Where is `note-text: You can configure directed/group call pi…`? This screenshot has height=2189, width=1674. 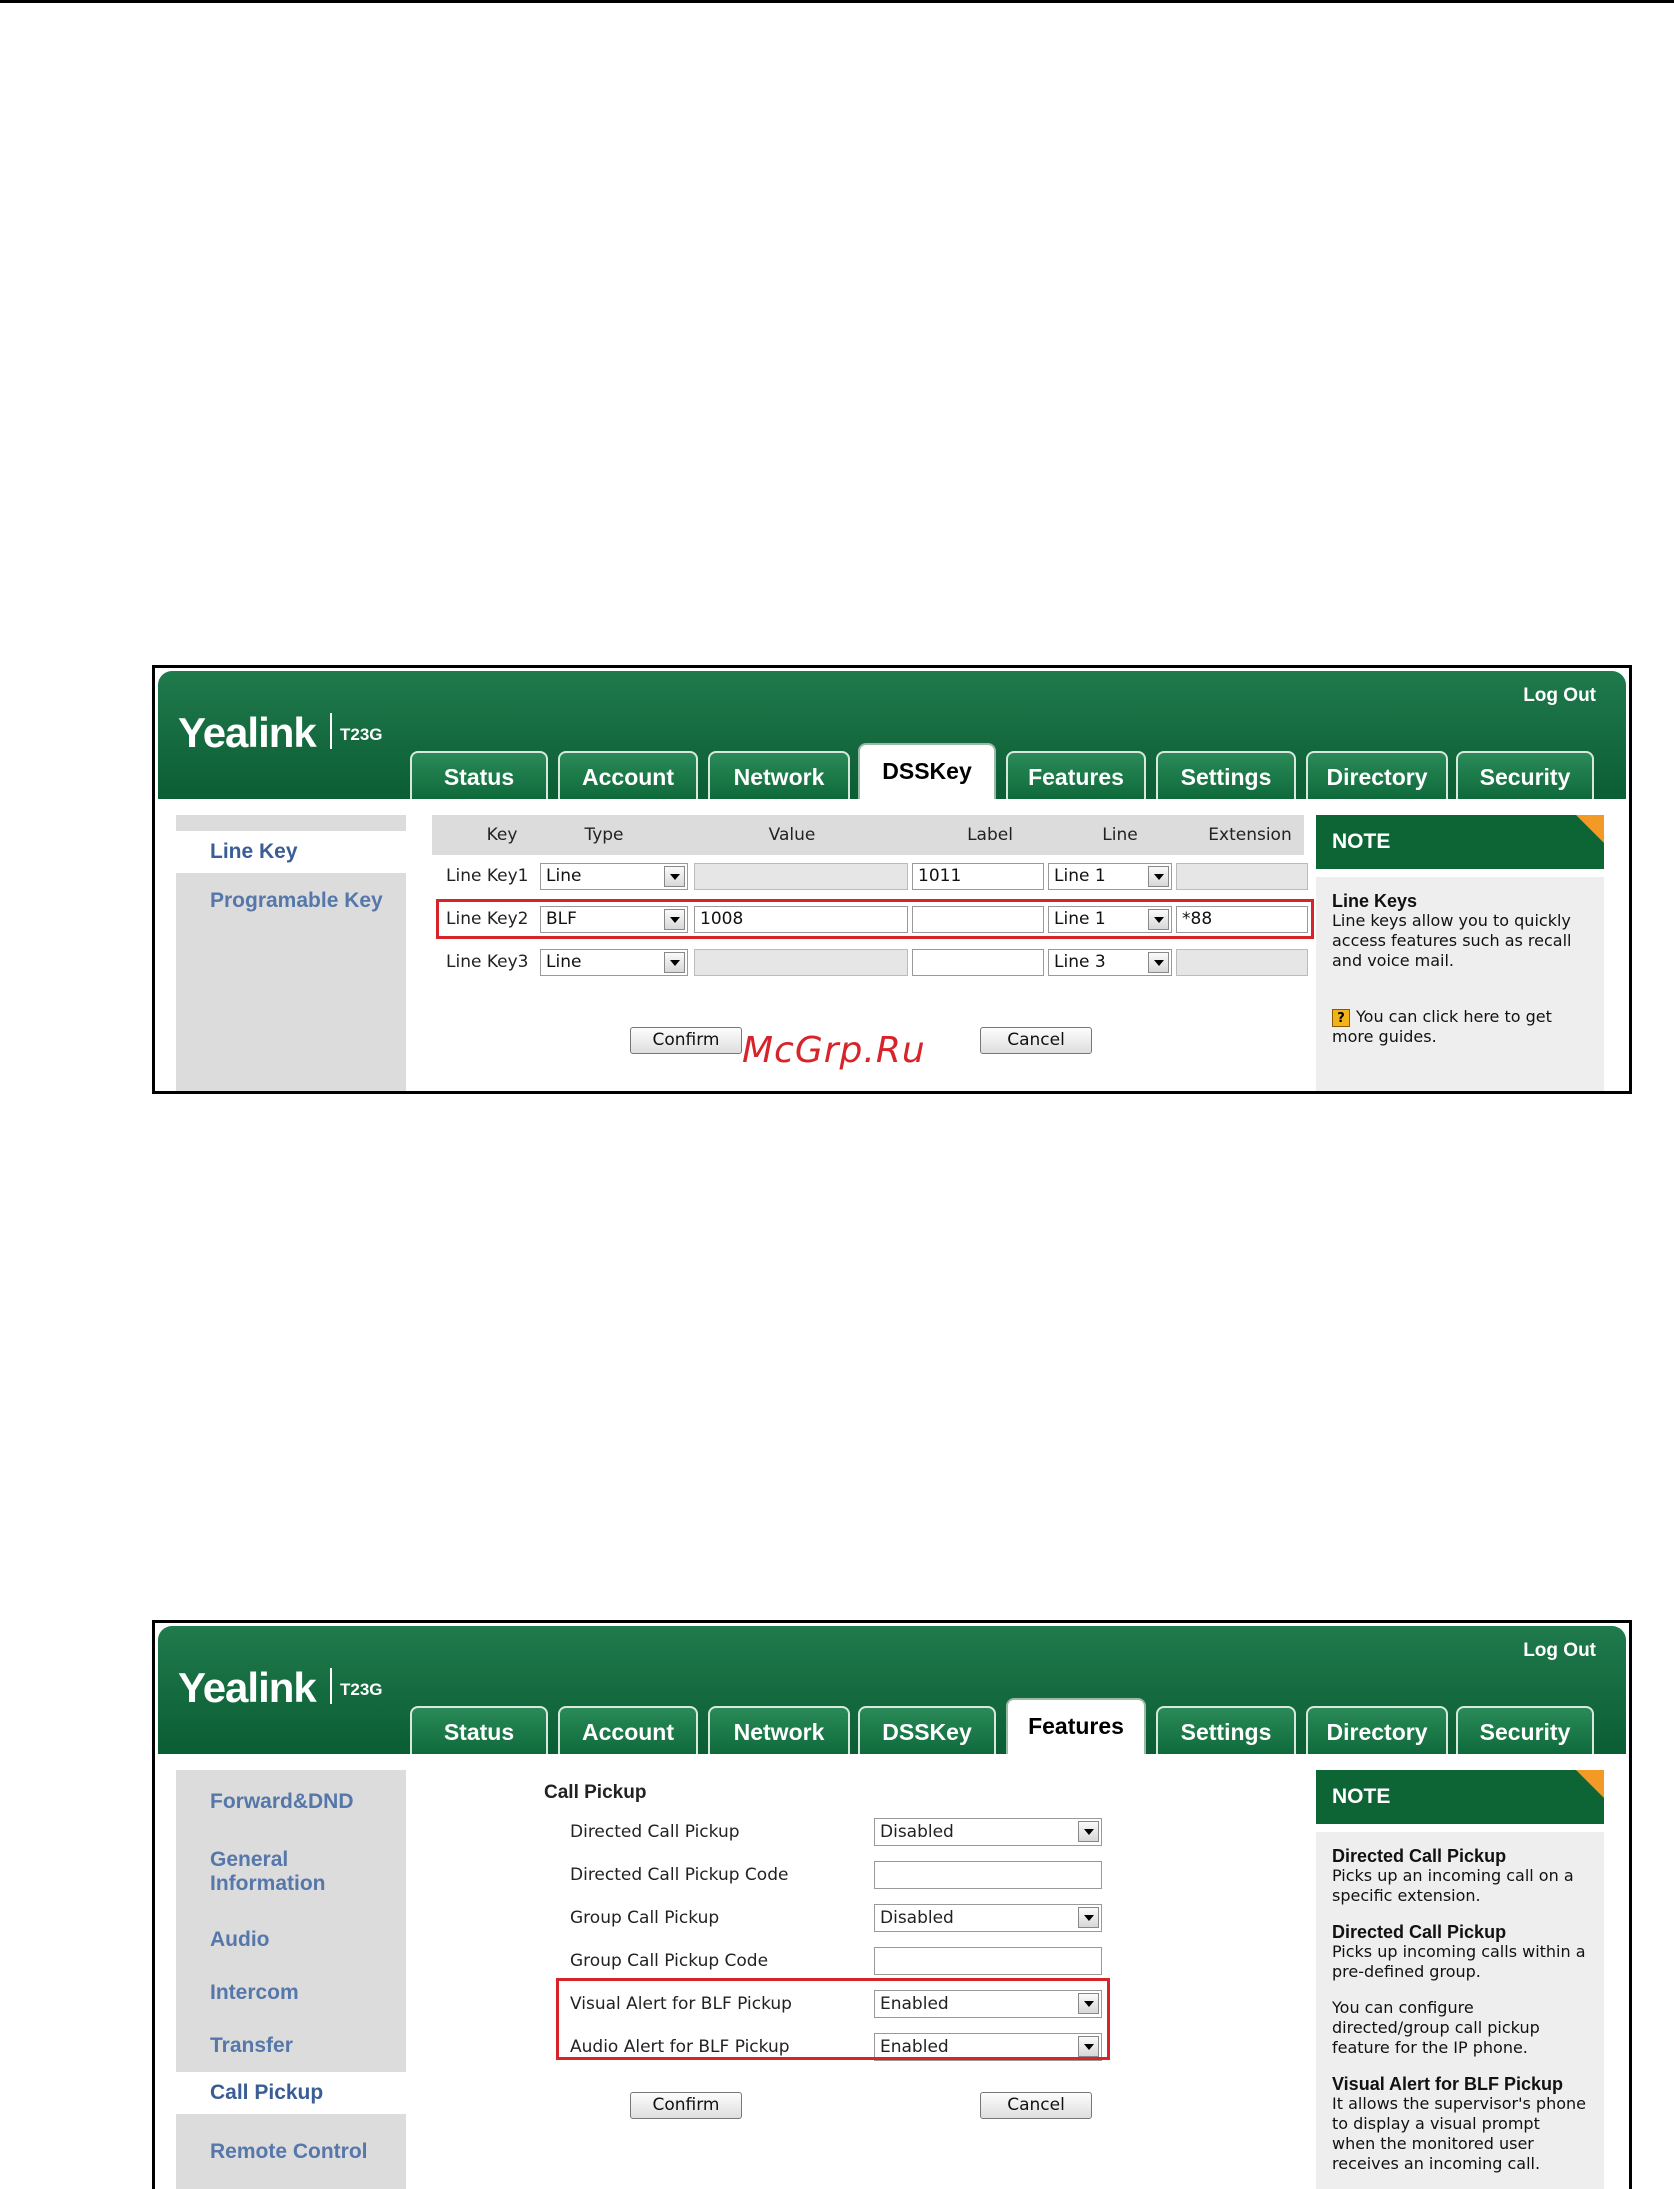 note-text: You can configure directed/group call pi… is located at coordinates (1436, 2027).